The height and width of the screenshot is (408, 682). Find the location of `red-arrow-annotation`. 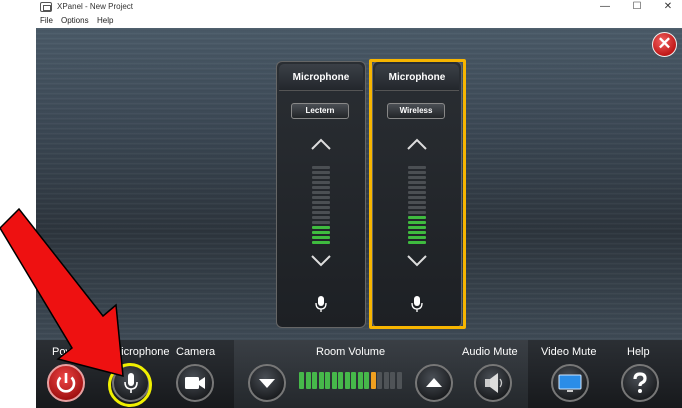

red-arrow-annotation is located at coordinates (62, 292).